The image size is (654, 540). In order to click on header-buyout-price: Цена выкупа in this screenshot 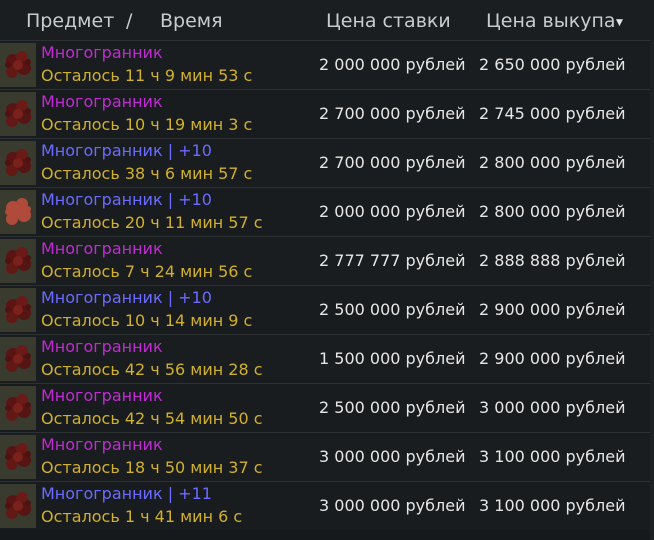, I will do `click(551, 21)`.